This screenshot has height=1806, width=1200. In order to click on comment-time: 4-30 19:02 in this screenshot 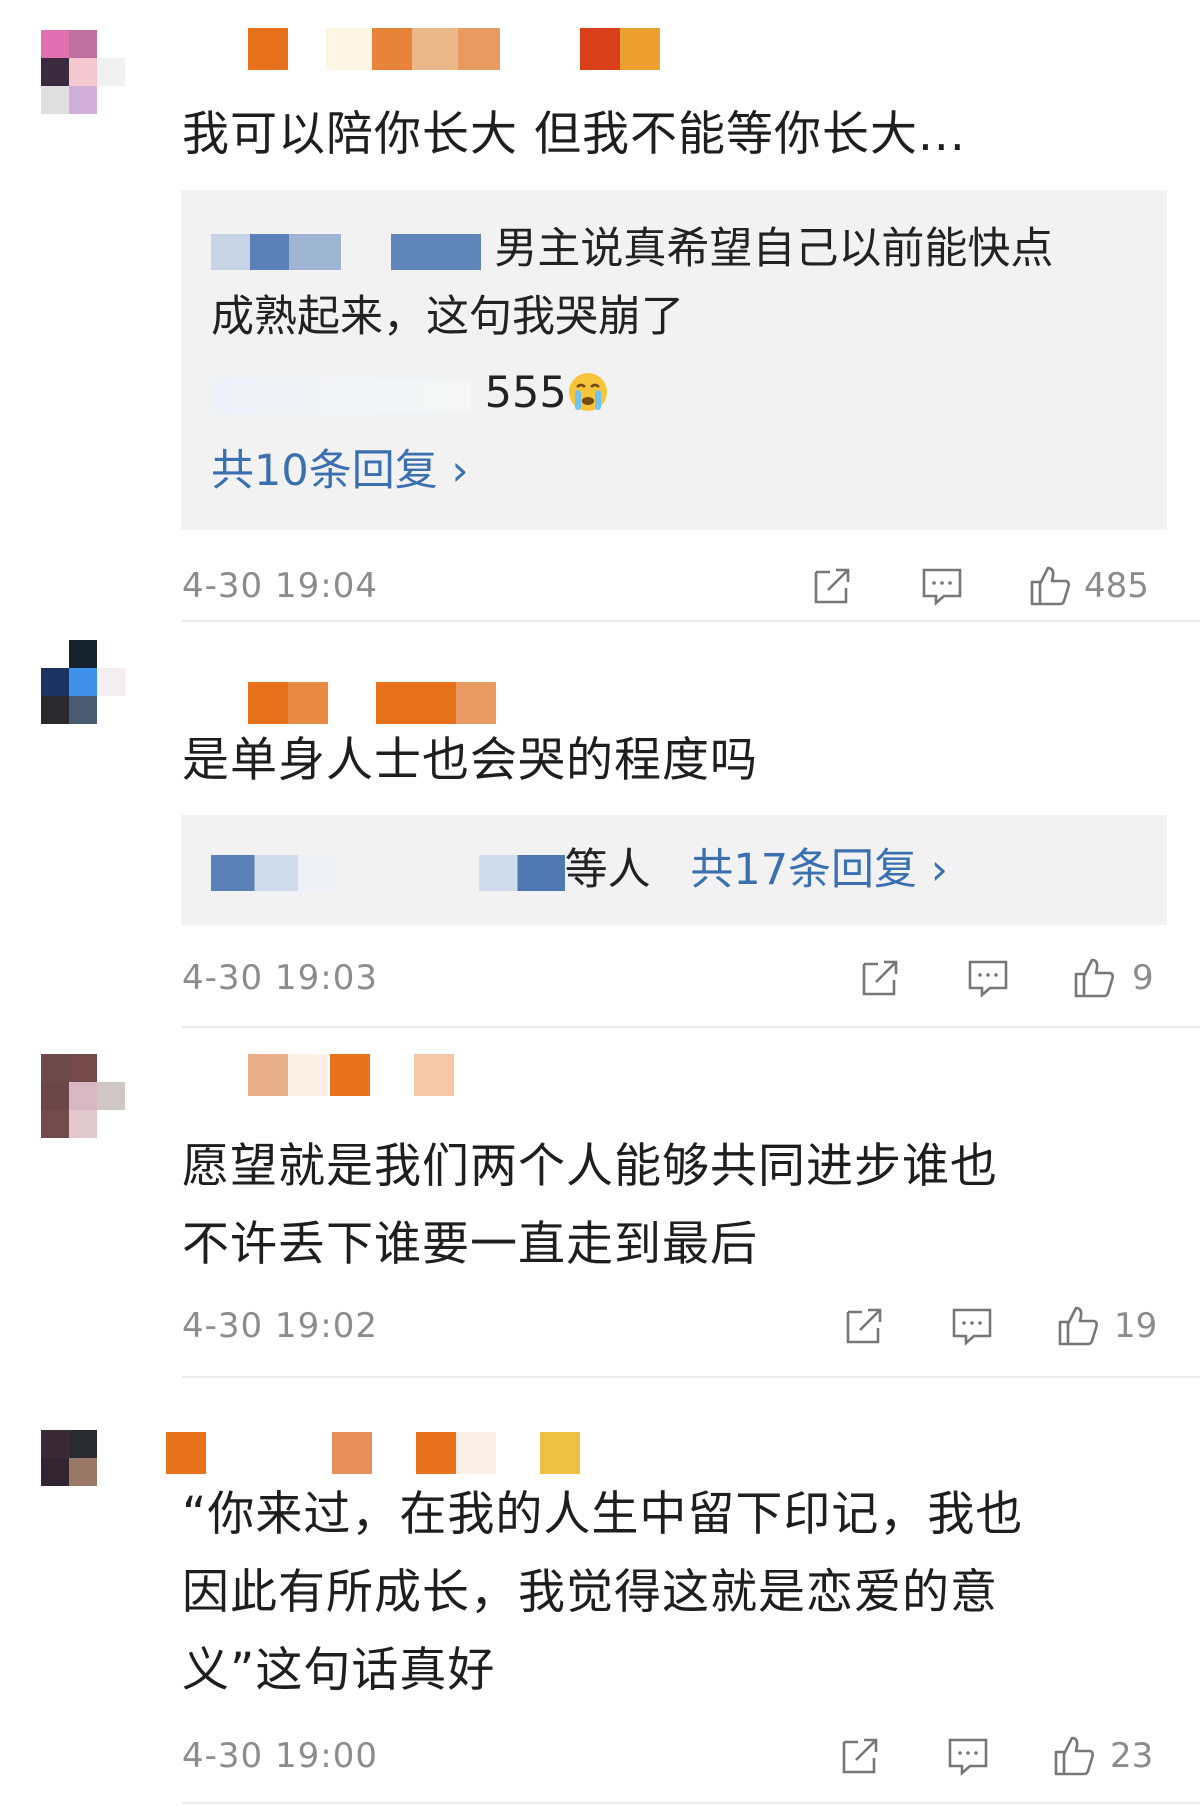, I will do `click(280, 1326)`.